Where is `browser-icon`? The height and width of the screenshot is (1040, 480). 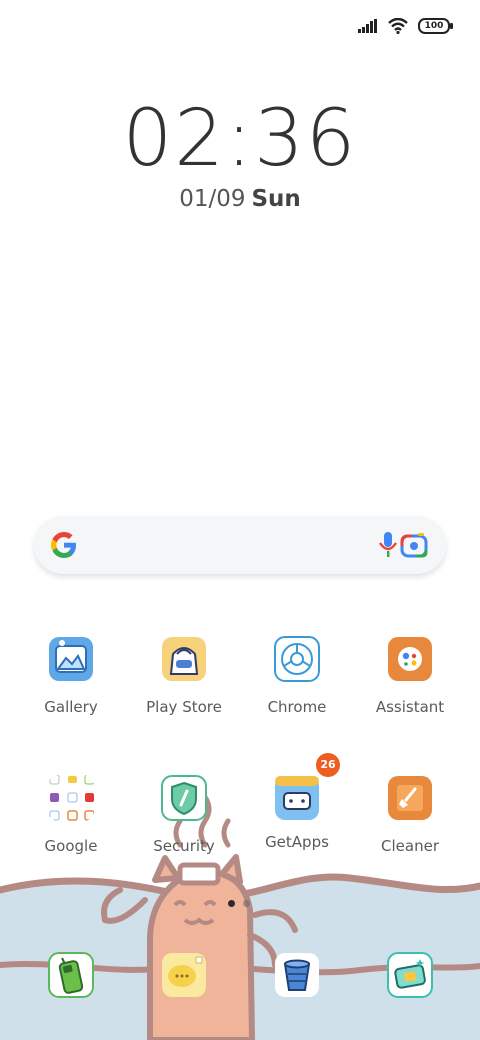 browser-icon is located at coordinates (297, 975).